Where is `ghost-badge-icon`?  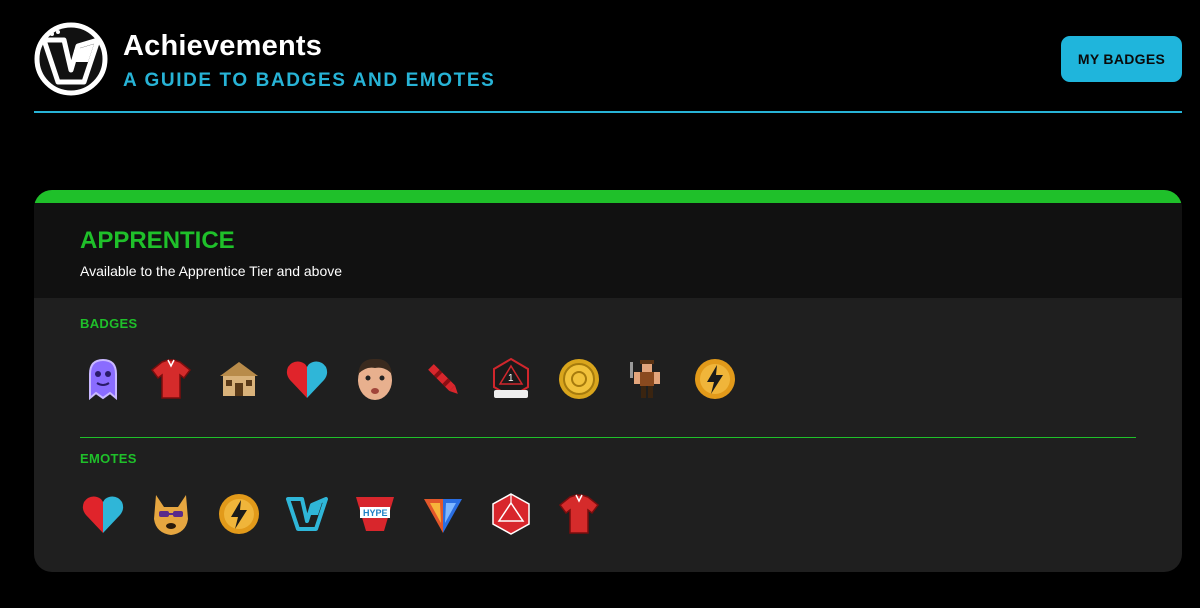
ghost-badge-icon is located at coordinates (103, 379).